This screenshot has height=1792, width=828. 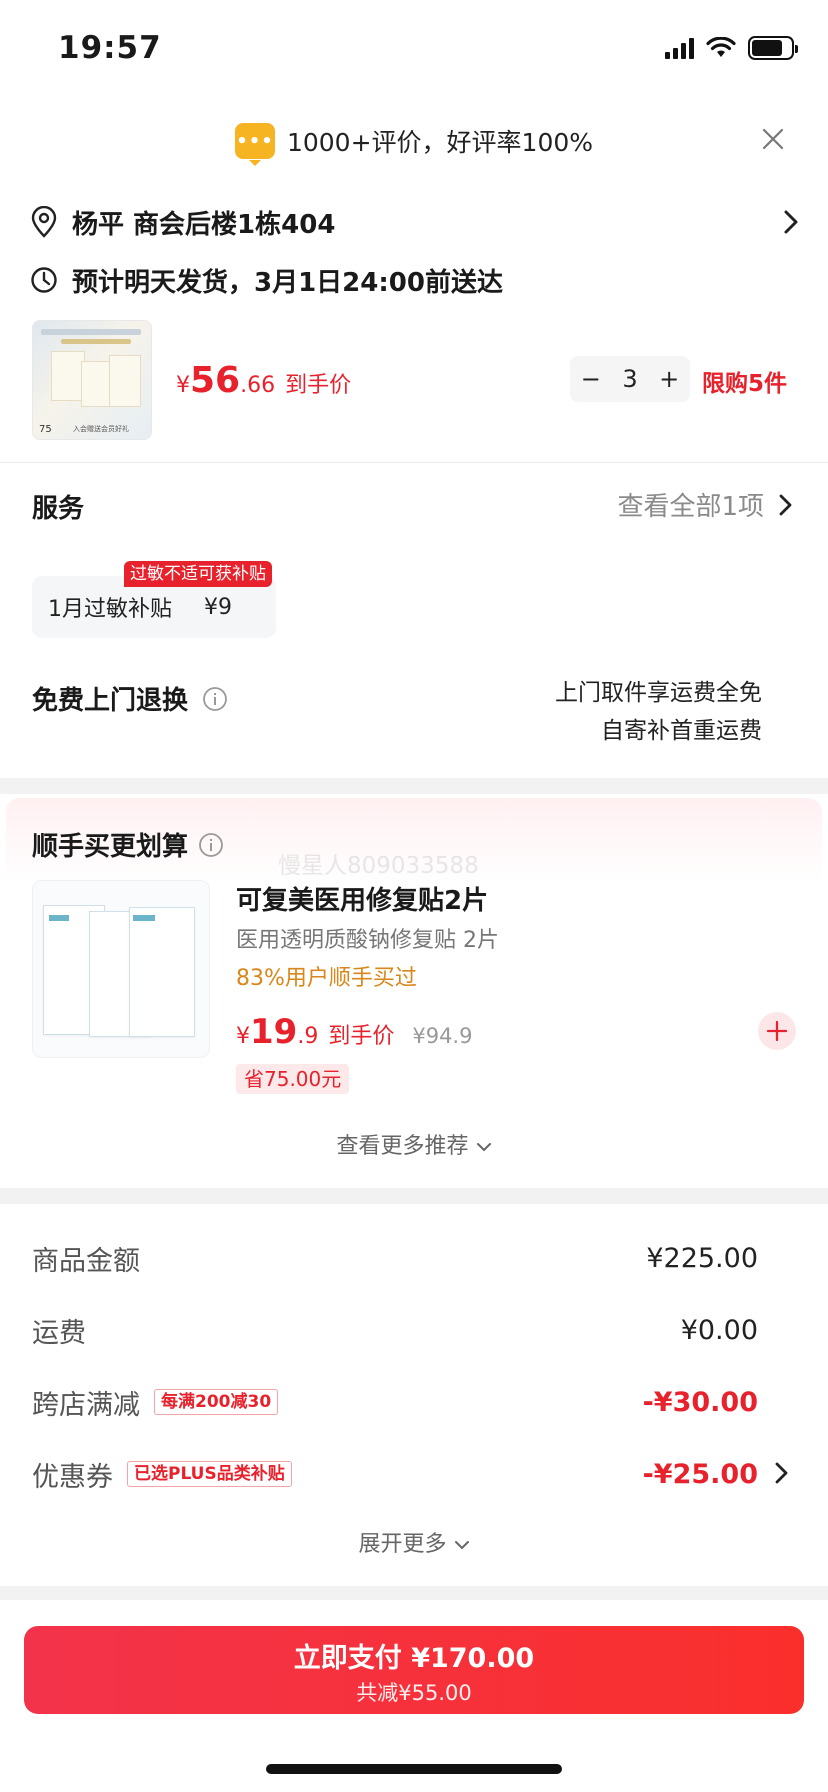 I want to click on subsidy-label: 1月过敏补贴, so click(x=110, y=609).